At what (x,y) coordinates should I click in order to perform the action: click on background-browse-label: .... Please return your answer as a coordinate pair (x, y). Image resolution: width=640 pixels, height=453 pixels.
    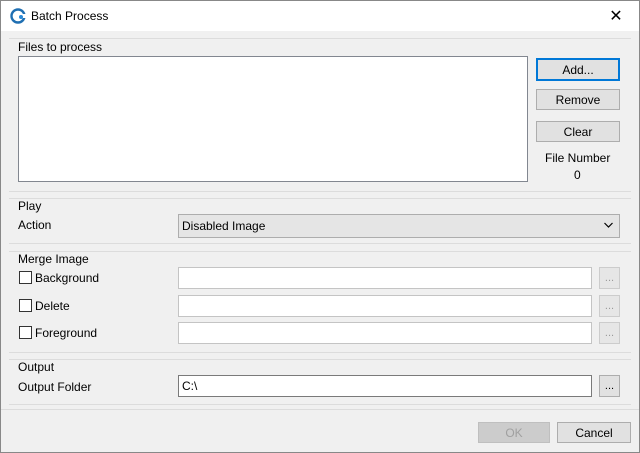
    Looking at the image, I should click on (609, 278).